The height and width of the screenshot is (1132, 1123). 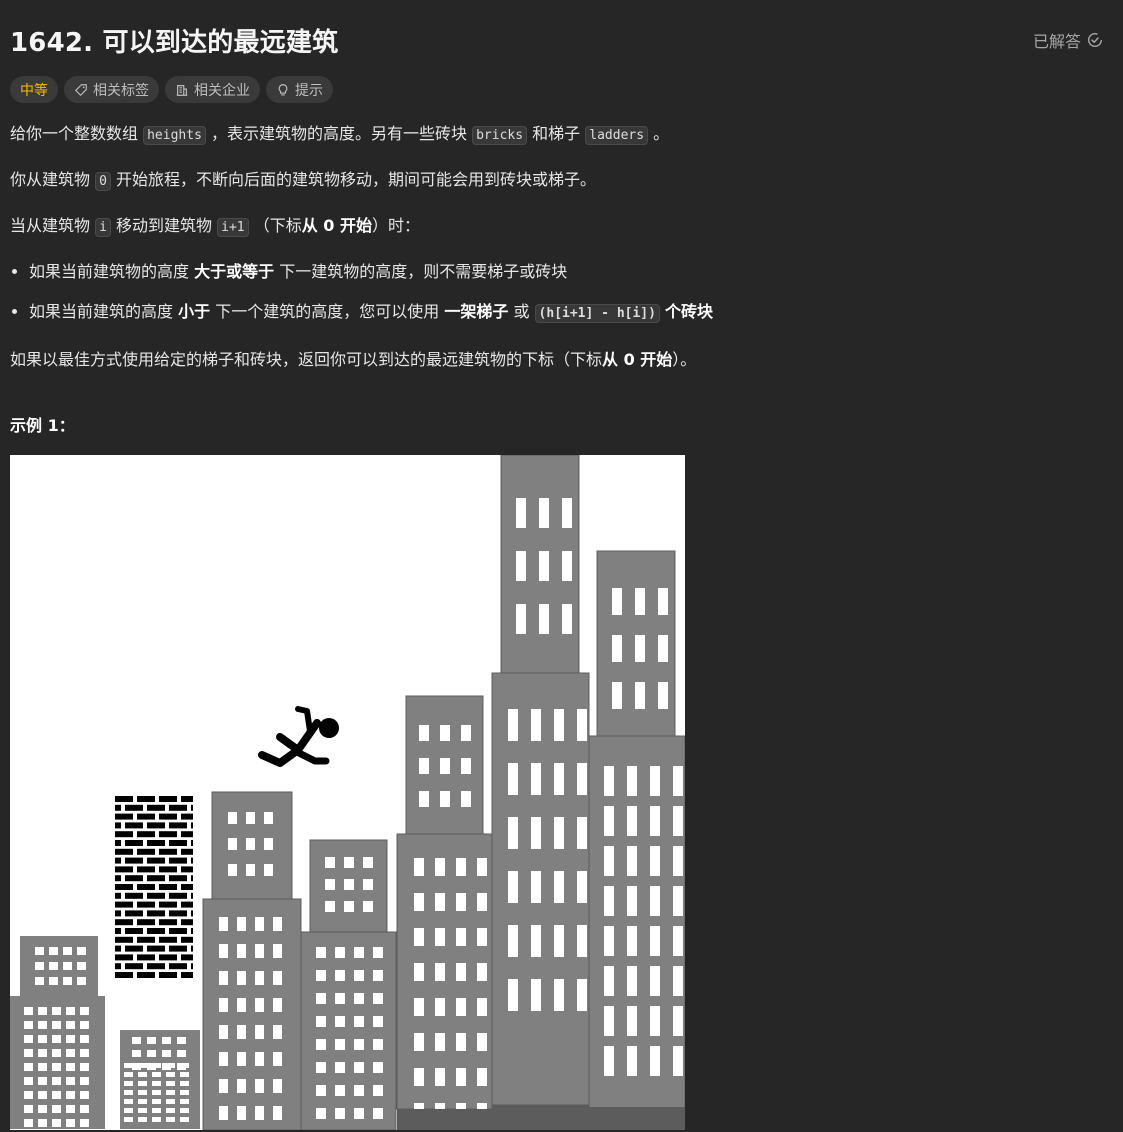 What do you see at coordinates (174, 40) in the screenshot?
I see `page-title: 1642. 可以到达的最远建筑` at bounding box center [174, 40].